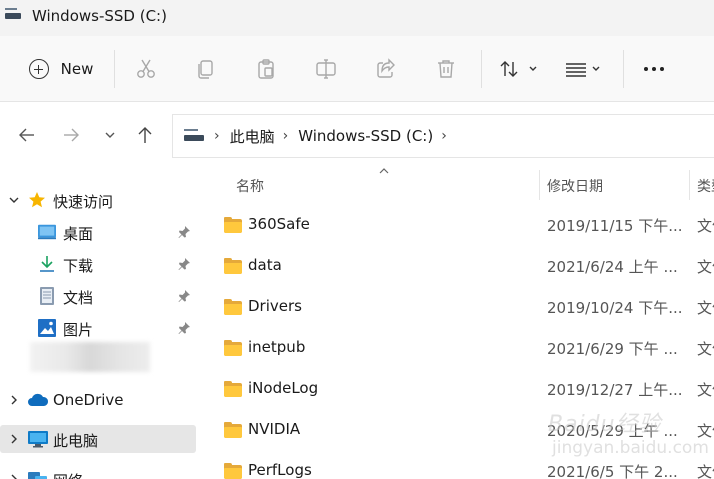 This screenshot has width=714, height=479. Describe the element at coordinates (575, 186) in the screenshot. I see `column-header-modified: 修改日期` at that location.